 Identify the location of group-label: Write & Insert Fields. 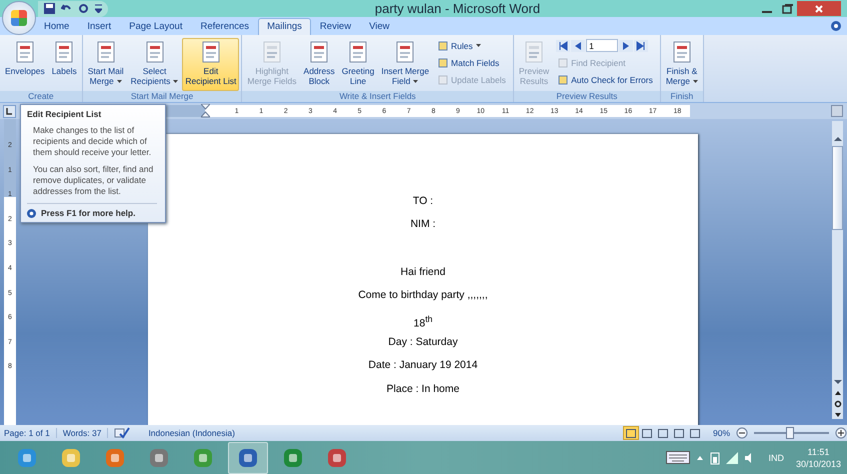
(377, 96).